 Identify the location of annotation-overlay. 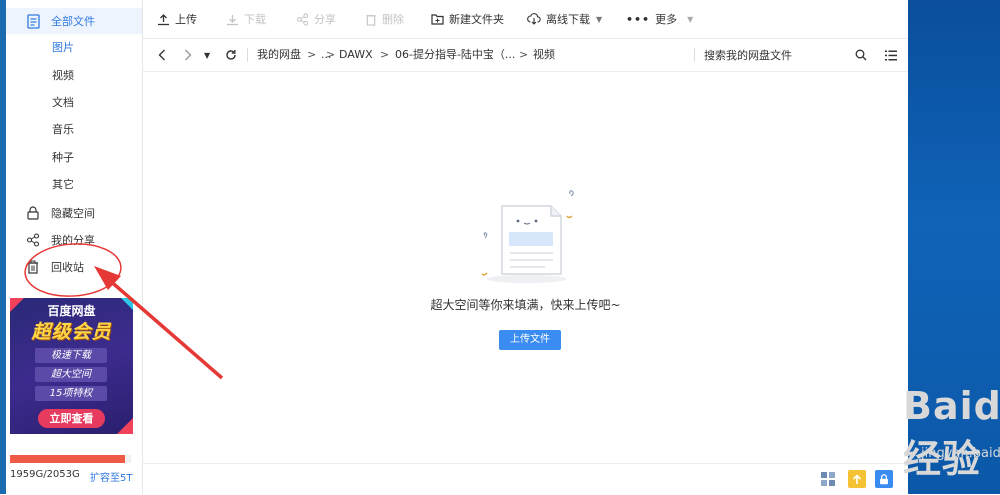
(124, 311).